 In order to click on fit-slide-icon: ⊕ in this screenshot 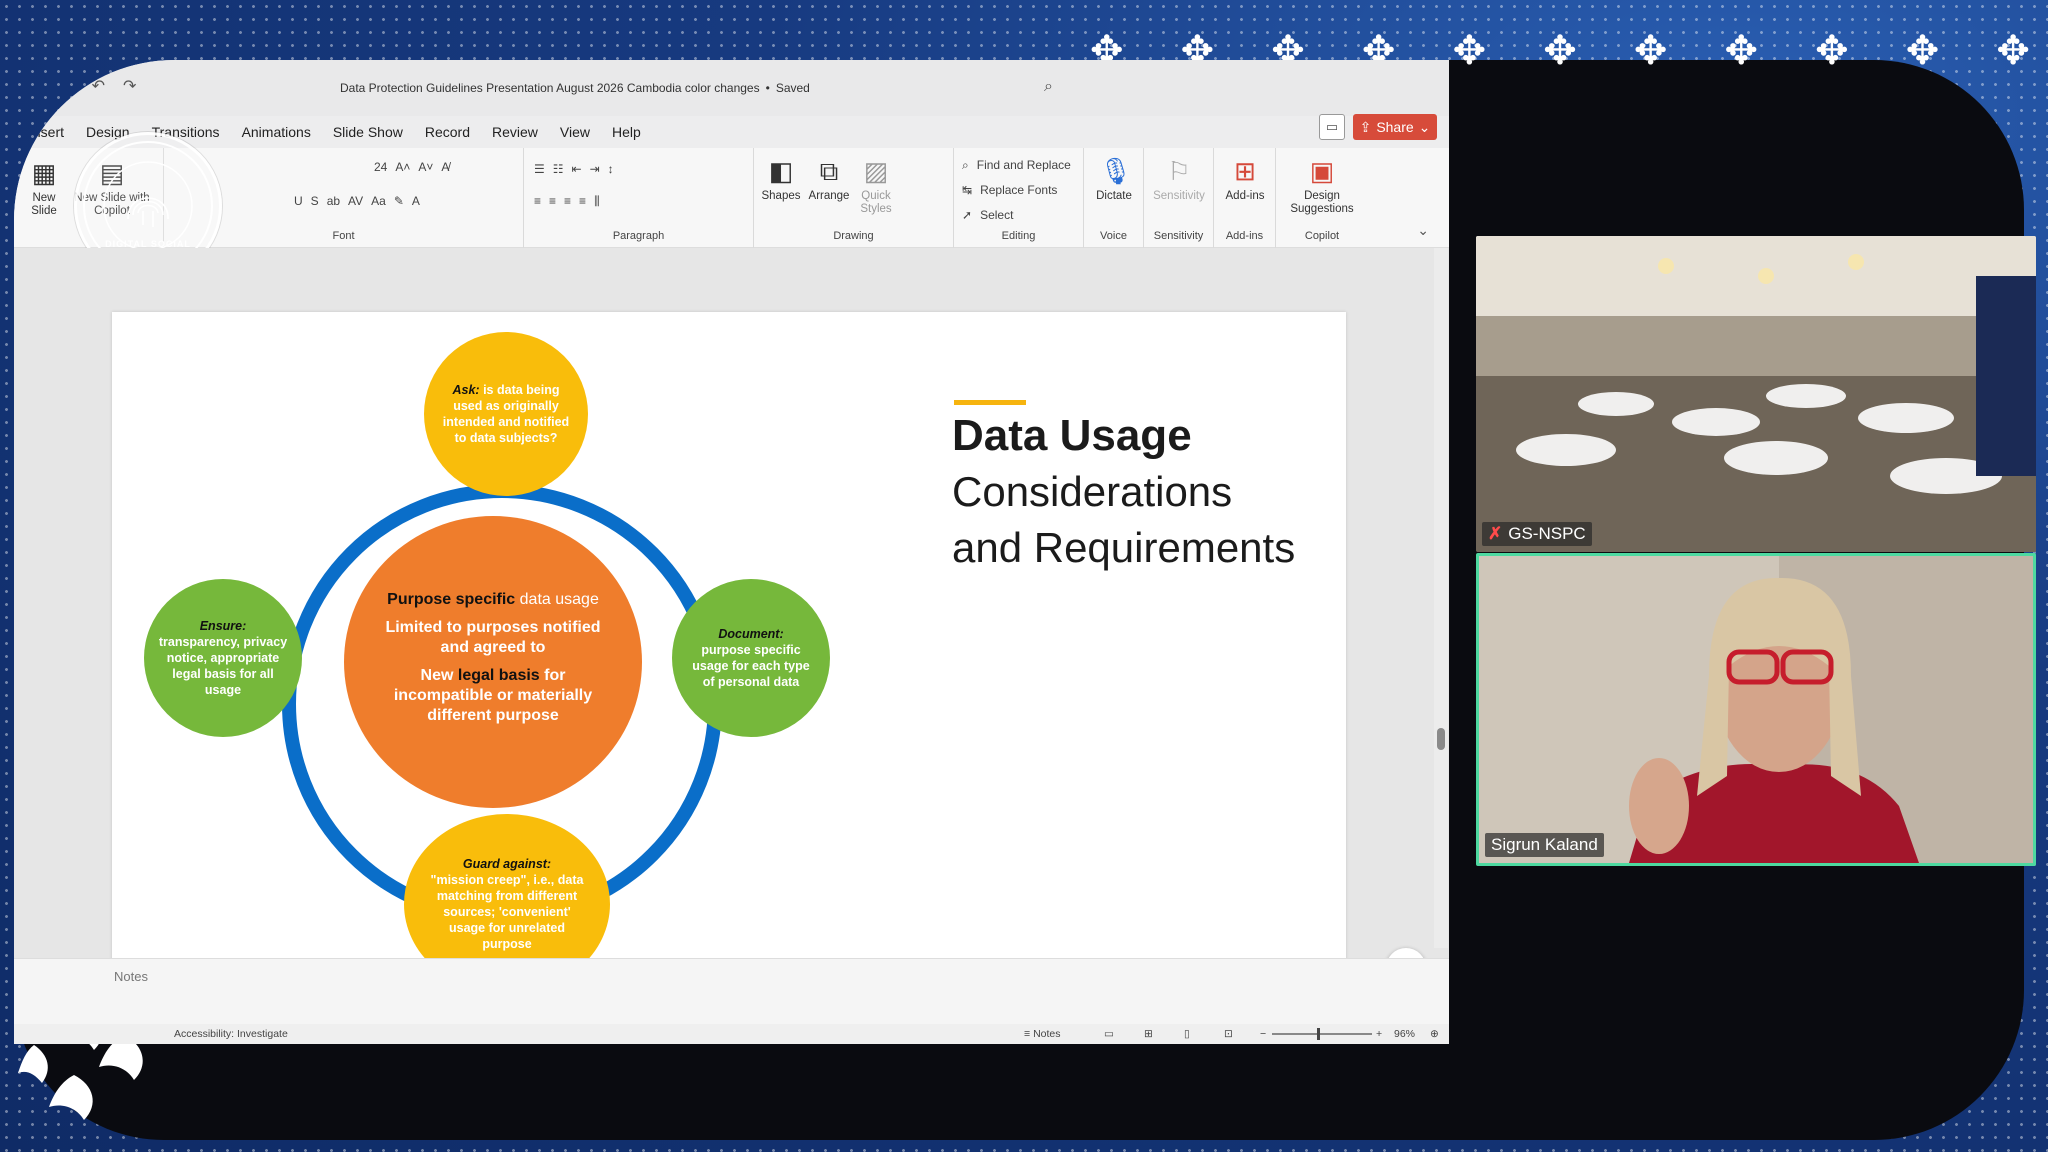, I will do `click(1434, 1034)`.